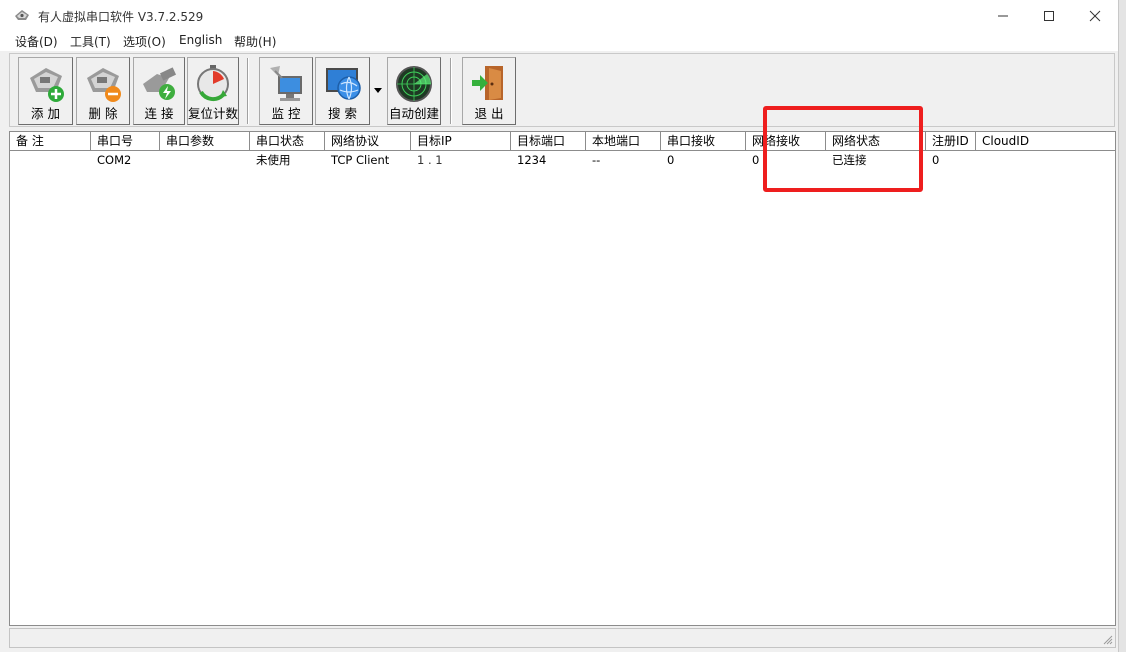  Describe the element at coordinates (342, 113) in the screenshot. I see `search-label: 搜 索` at that location.